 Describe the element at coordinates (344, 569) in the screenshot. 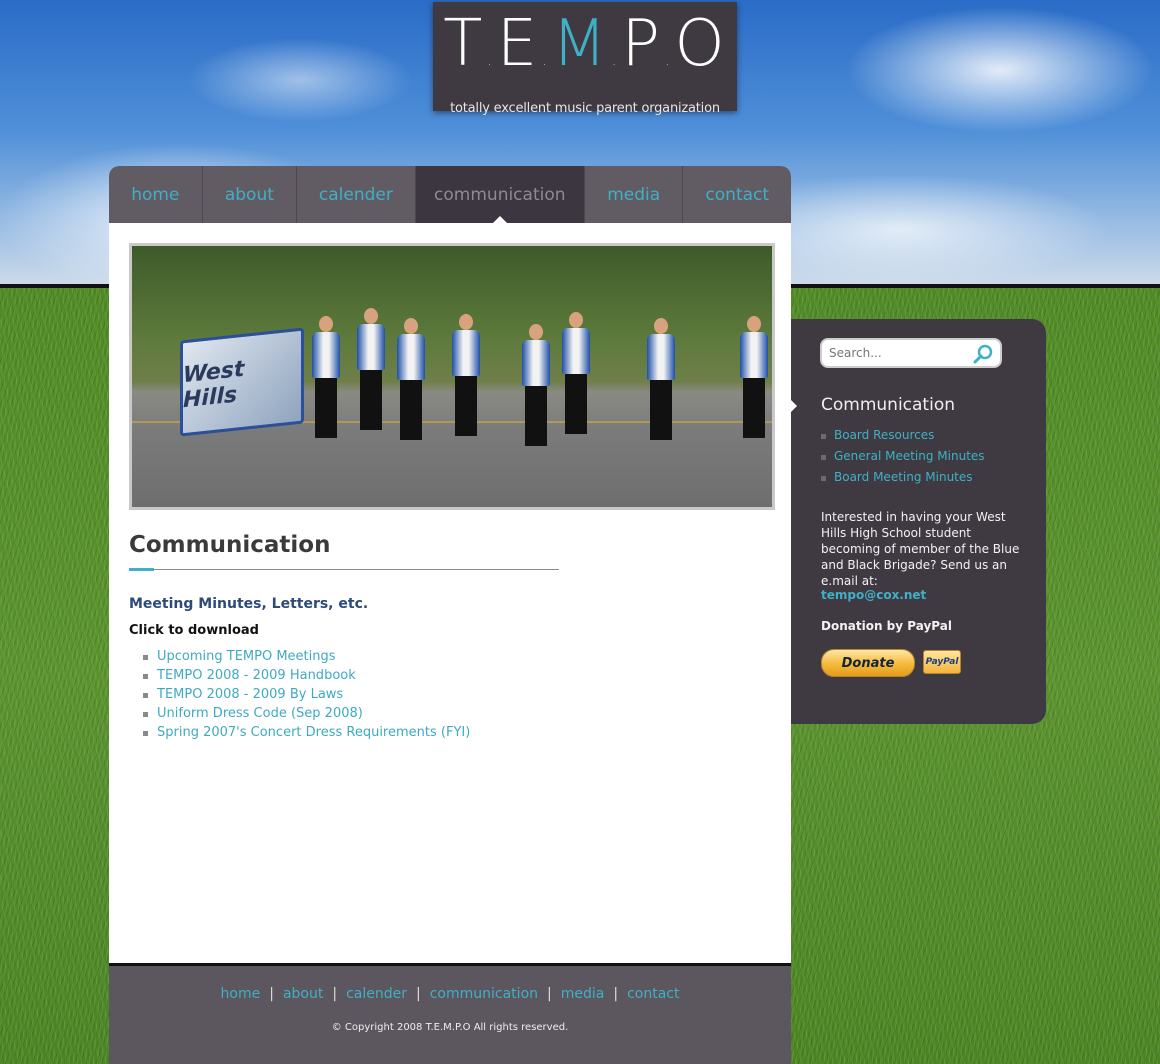

I see `title-underline` at that location.